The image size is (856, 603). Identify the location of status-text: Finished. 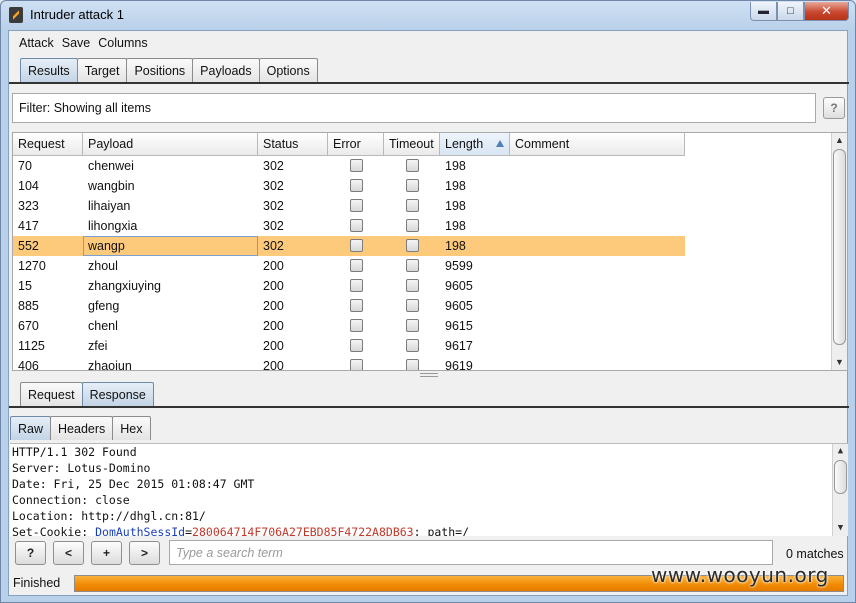
(37, 583).